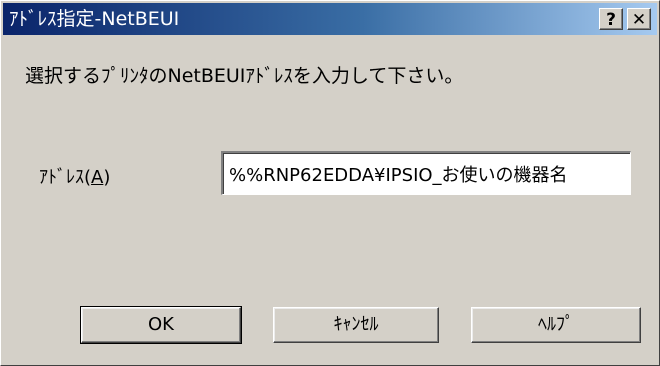 The image size is (660, 366). I want to click on address-label-suffix: ), so click(107, 177).